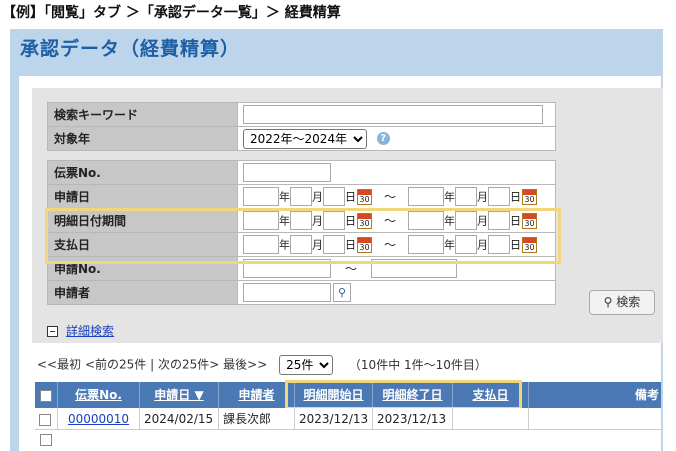 The width and height of the screenshot is (676, 451). What do you see at coordinates (622, 302) in the screenshot?
I see `search-button: ⚲ 検索` at bounding box center [622, 302].